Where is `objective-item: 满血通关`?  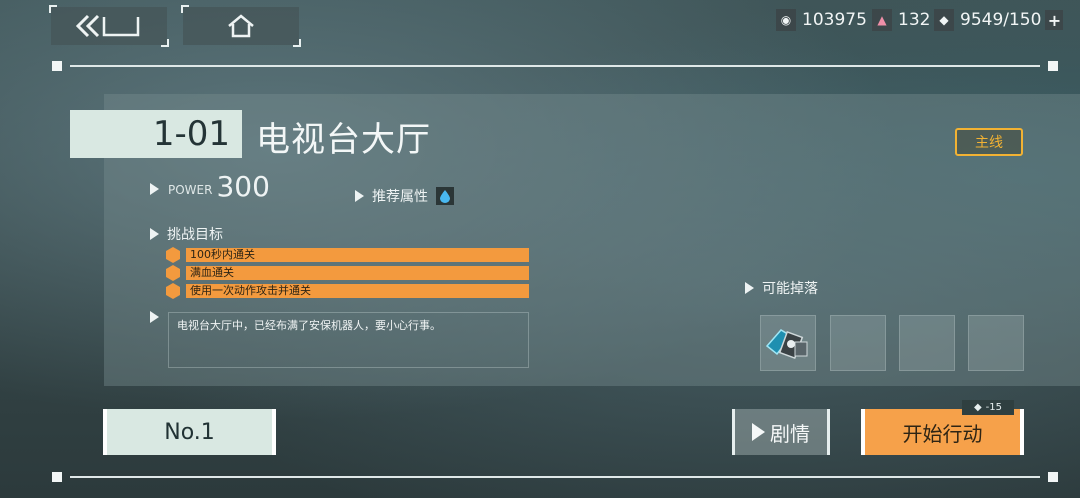 objective-item: 满血通关 is located at coordinates (347, 273).